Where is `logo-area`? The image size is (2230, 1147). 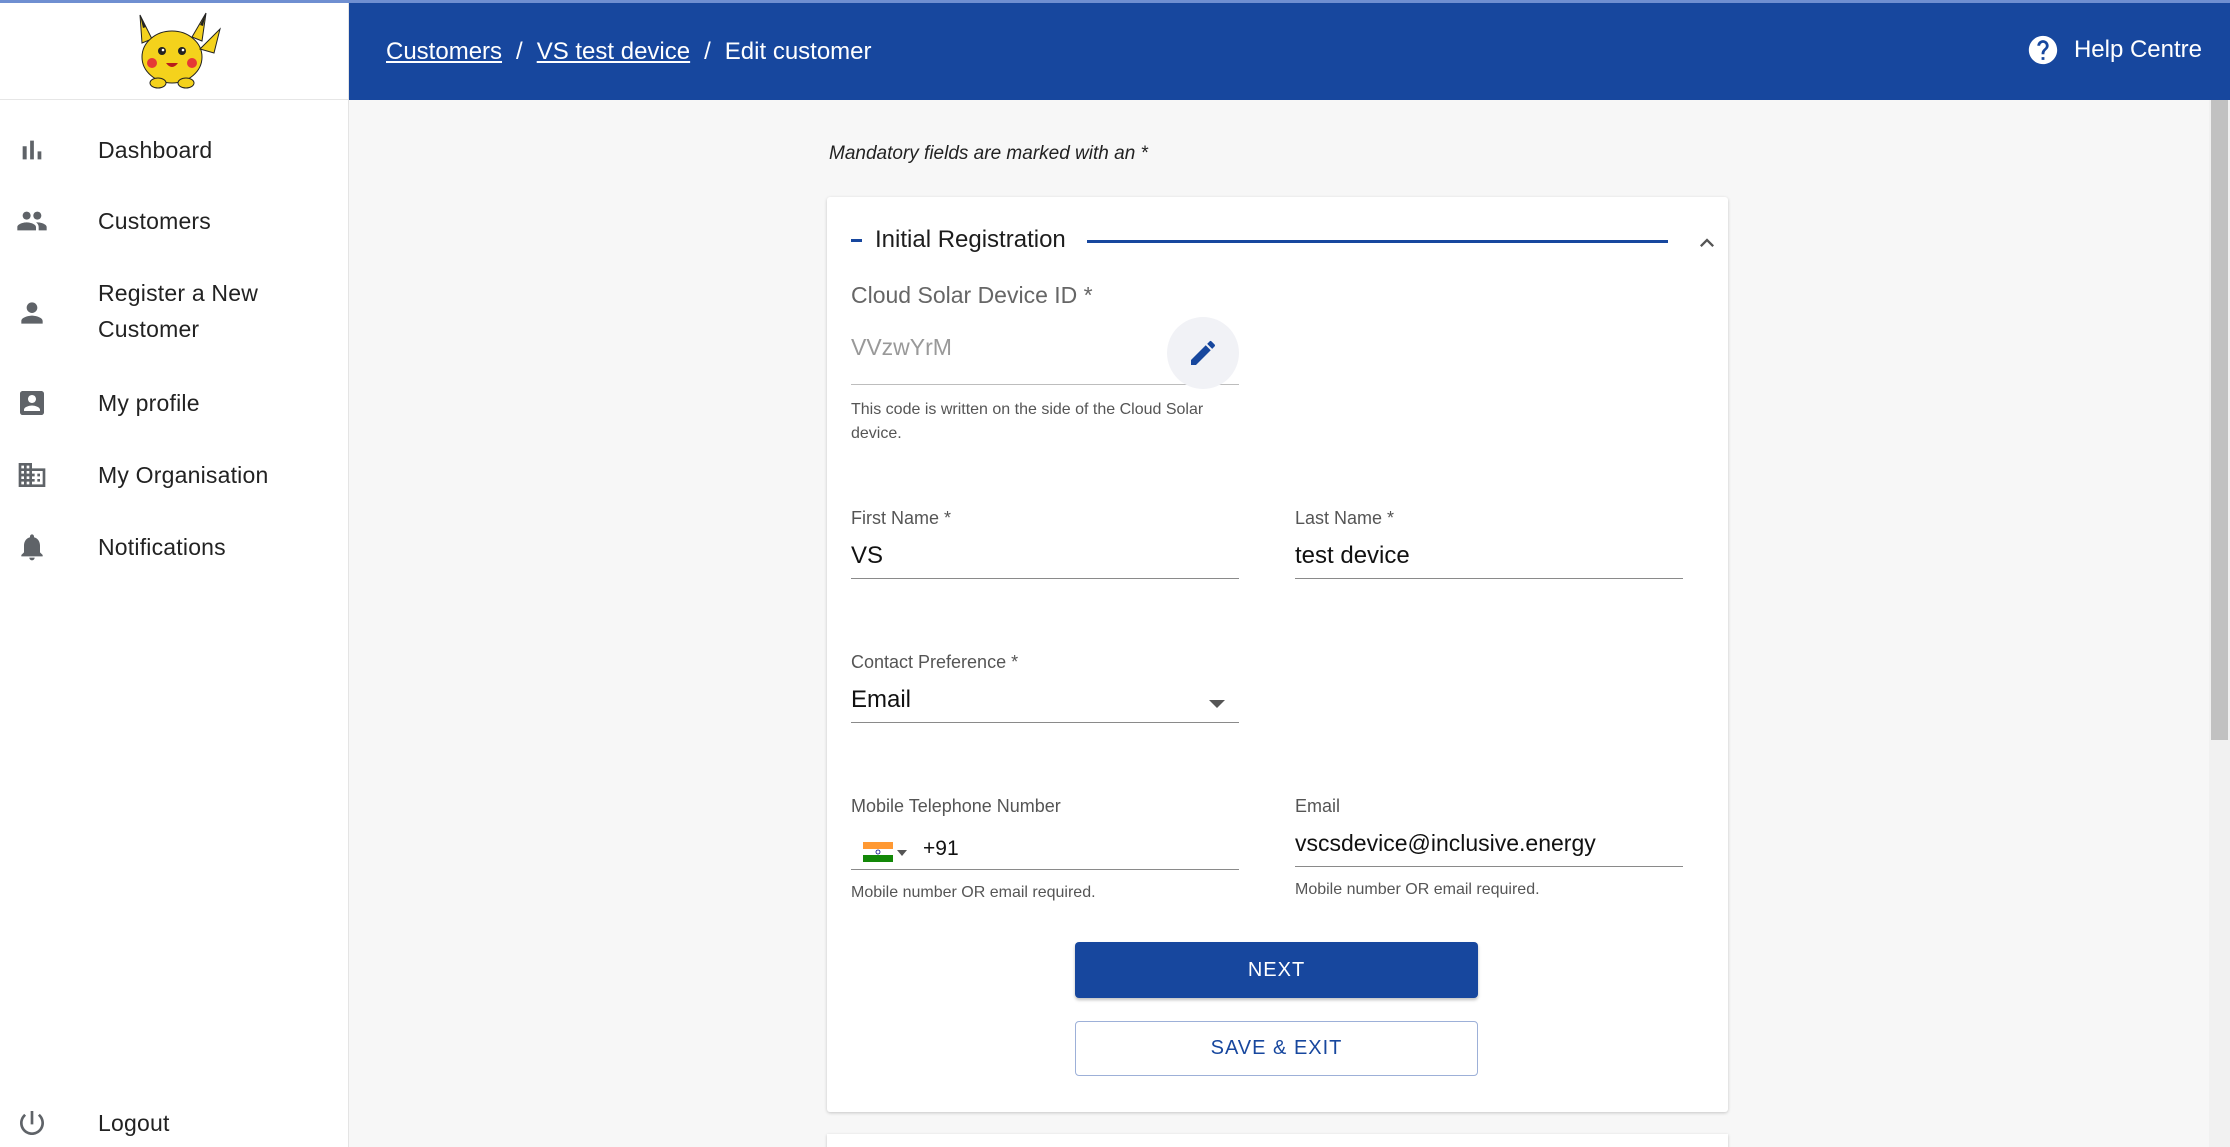 logo-area is located at coordinates (174, 51).